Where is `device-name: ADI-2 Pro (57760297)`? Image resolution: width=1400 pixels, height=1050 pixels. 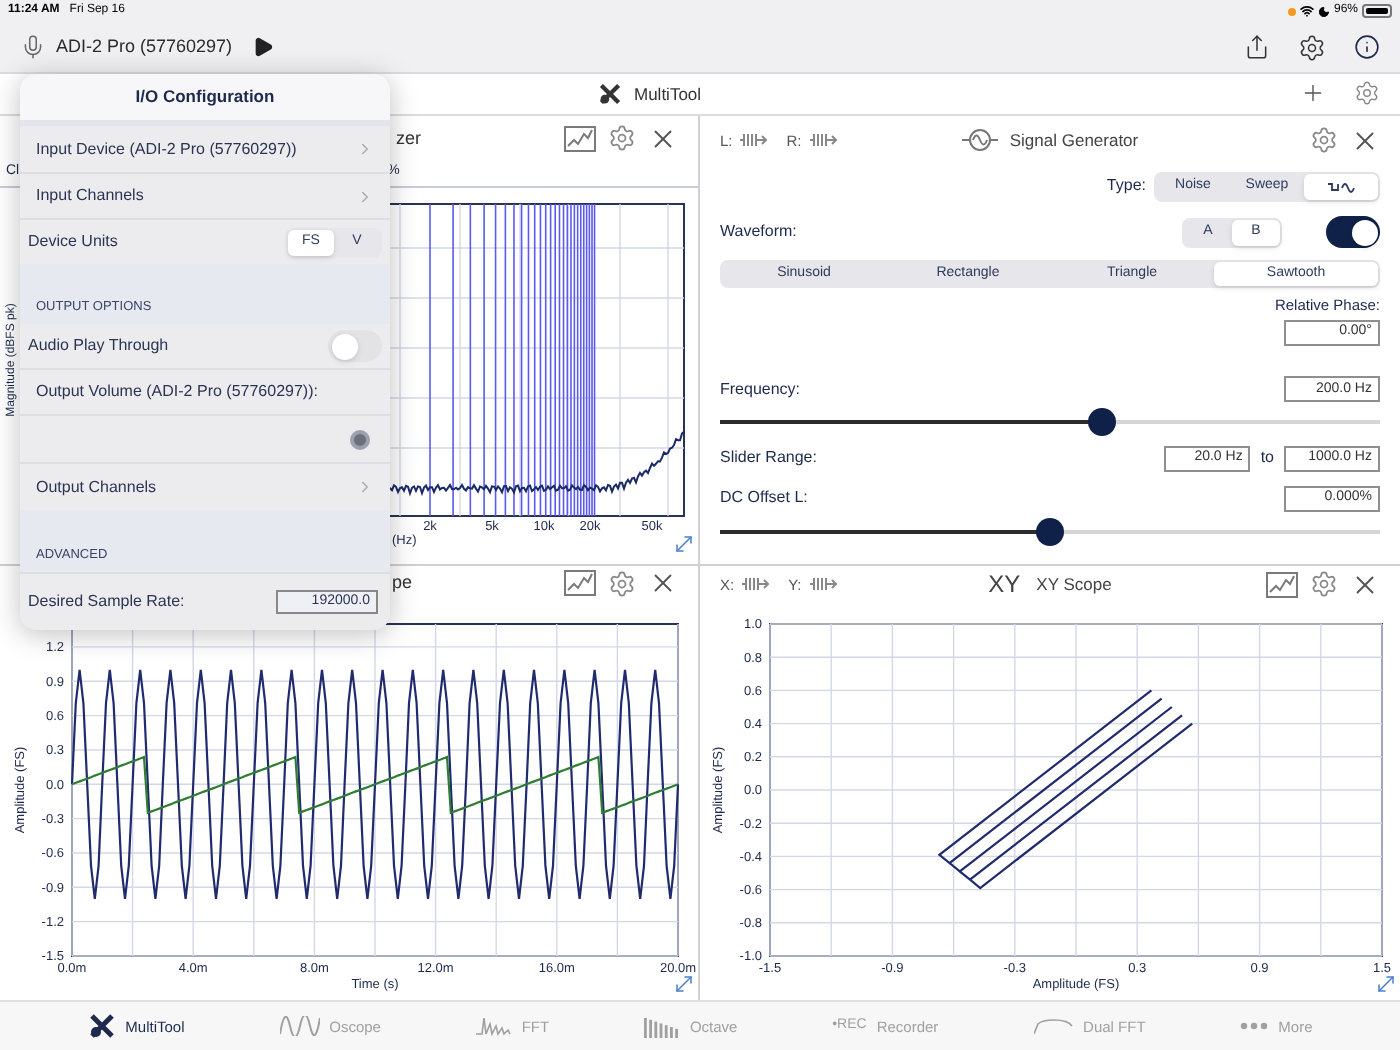 device-name: ADI-2 Pro (57760297) is located at coordinates (144, 47).